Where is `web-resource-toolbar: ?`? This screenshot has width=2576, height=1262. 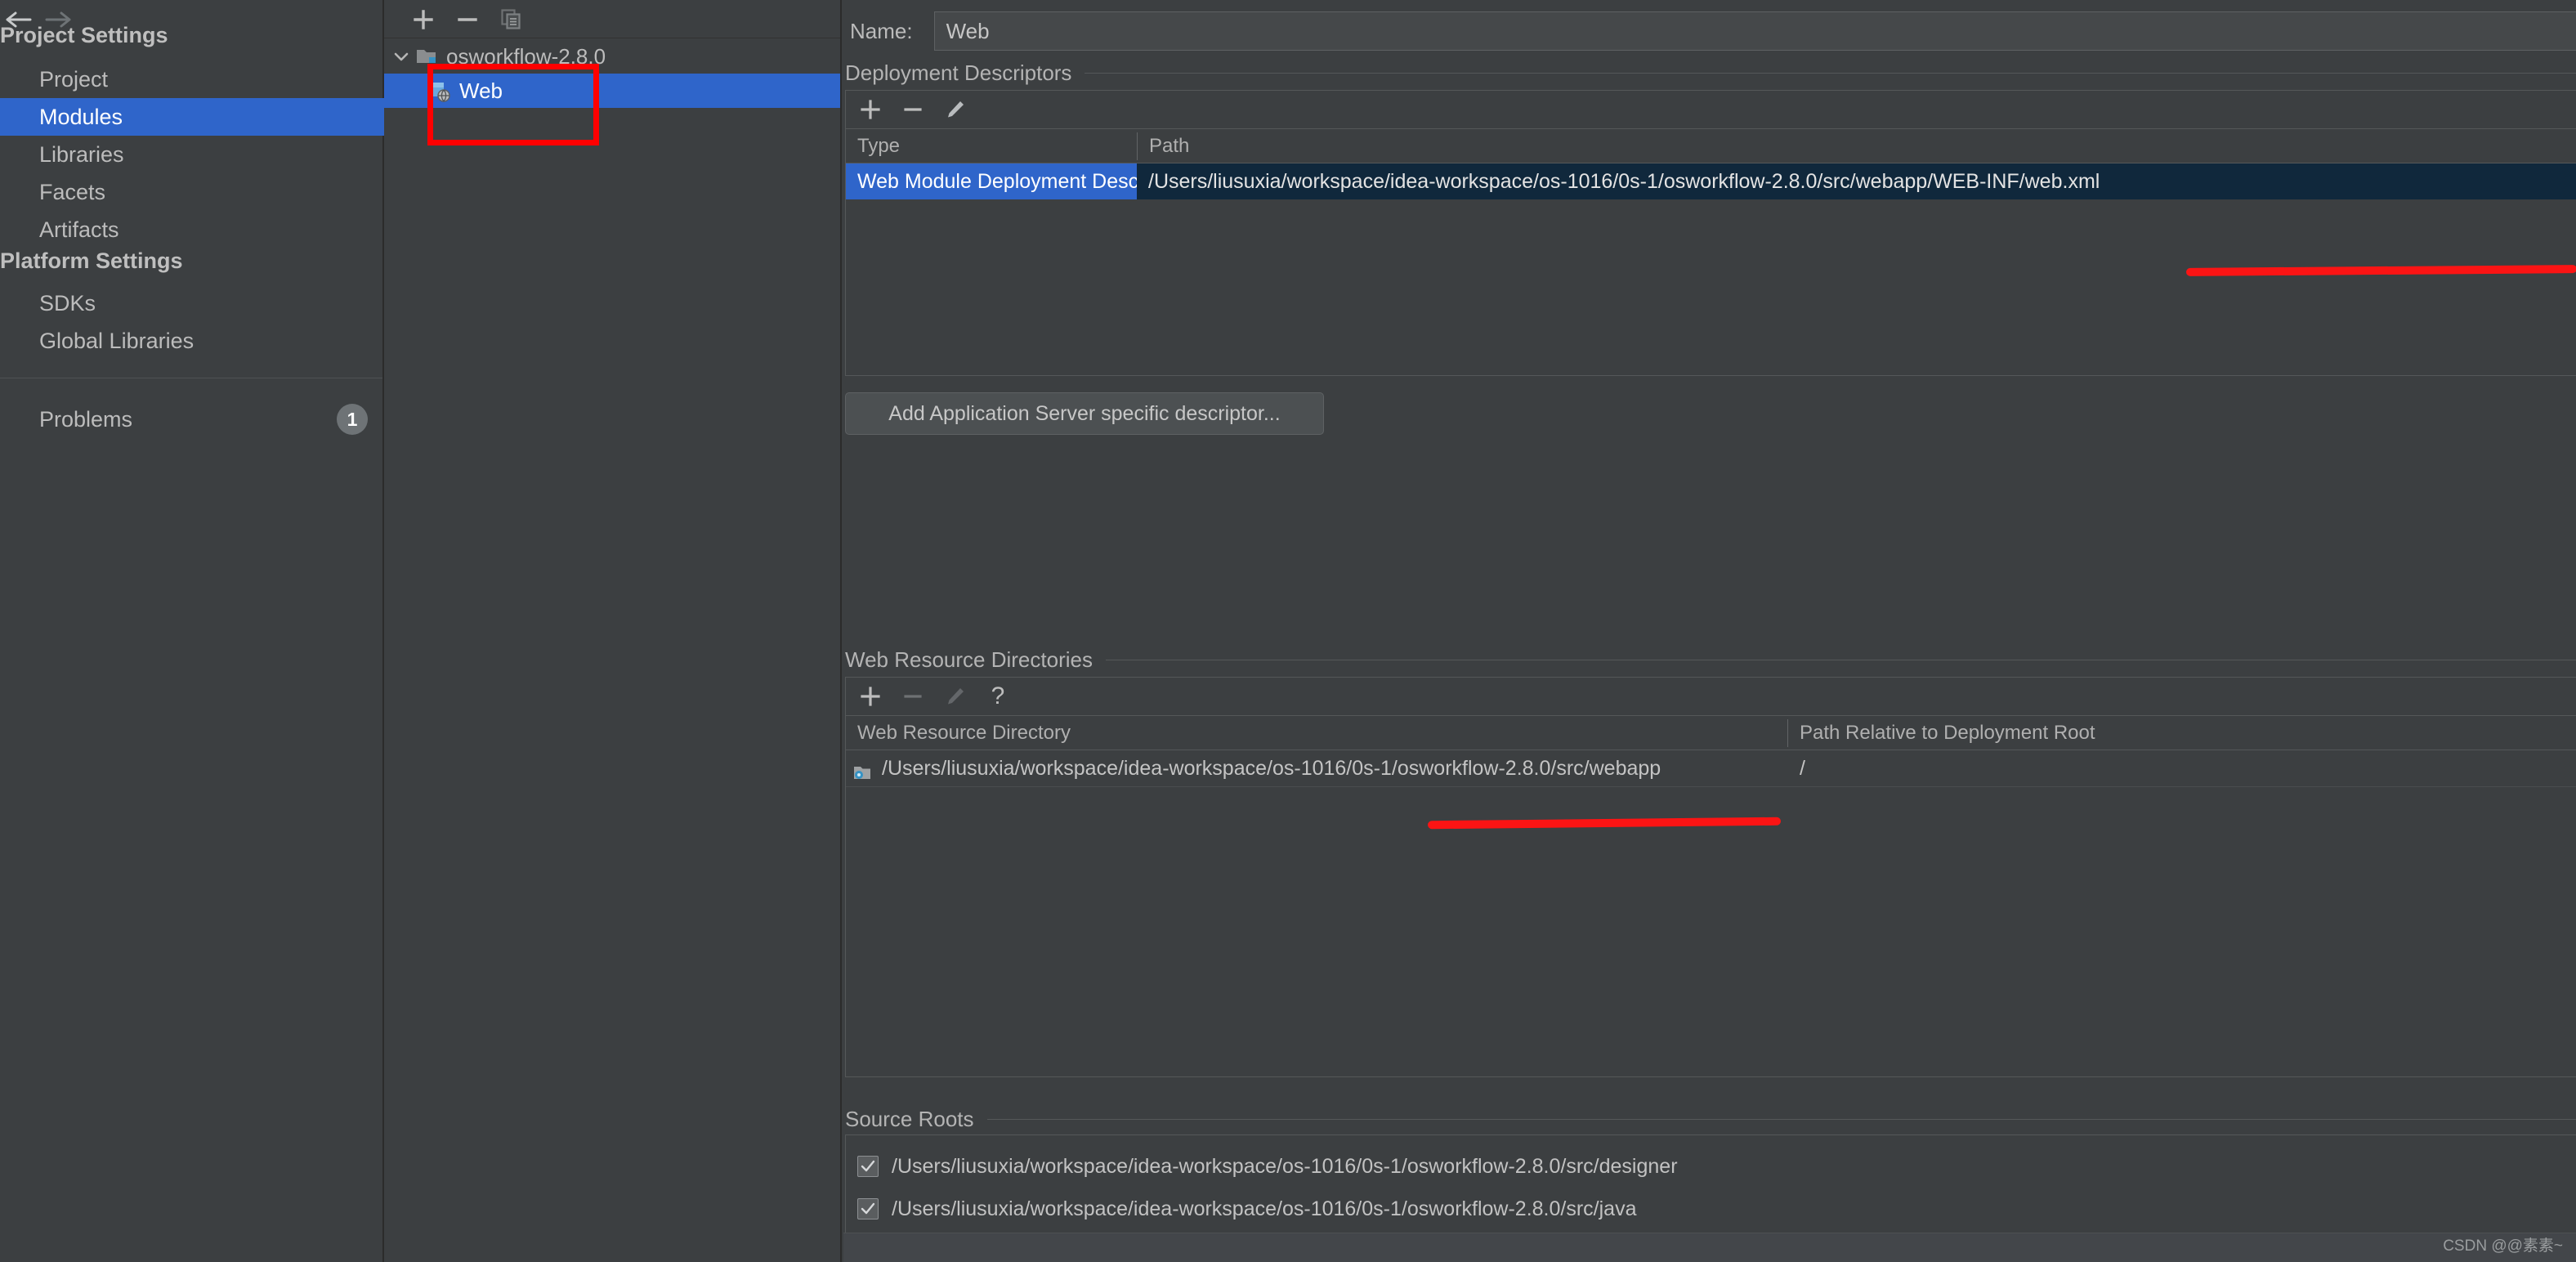
web-resource-toolbar: ? is located at coordinates (1711, 697).